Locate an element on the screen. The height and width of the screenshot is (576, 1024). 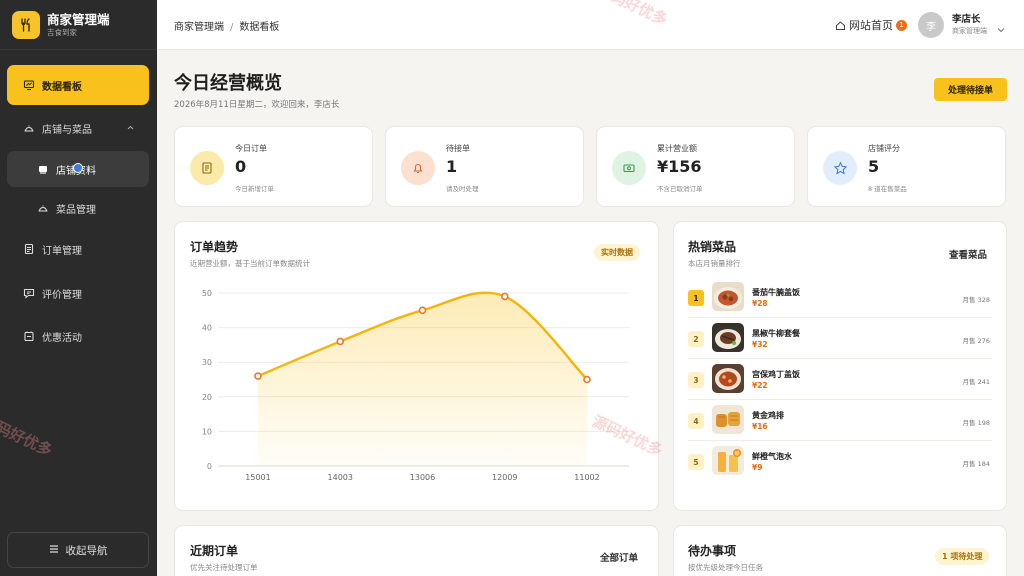
stat-card-today-orders: 今日订单 0 今日新增订单 is located at coordinates (273, 166).